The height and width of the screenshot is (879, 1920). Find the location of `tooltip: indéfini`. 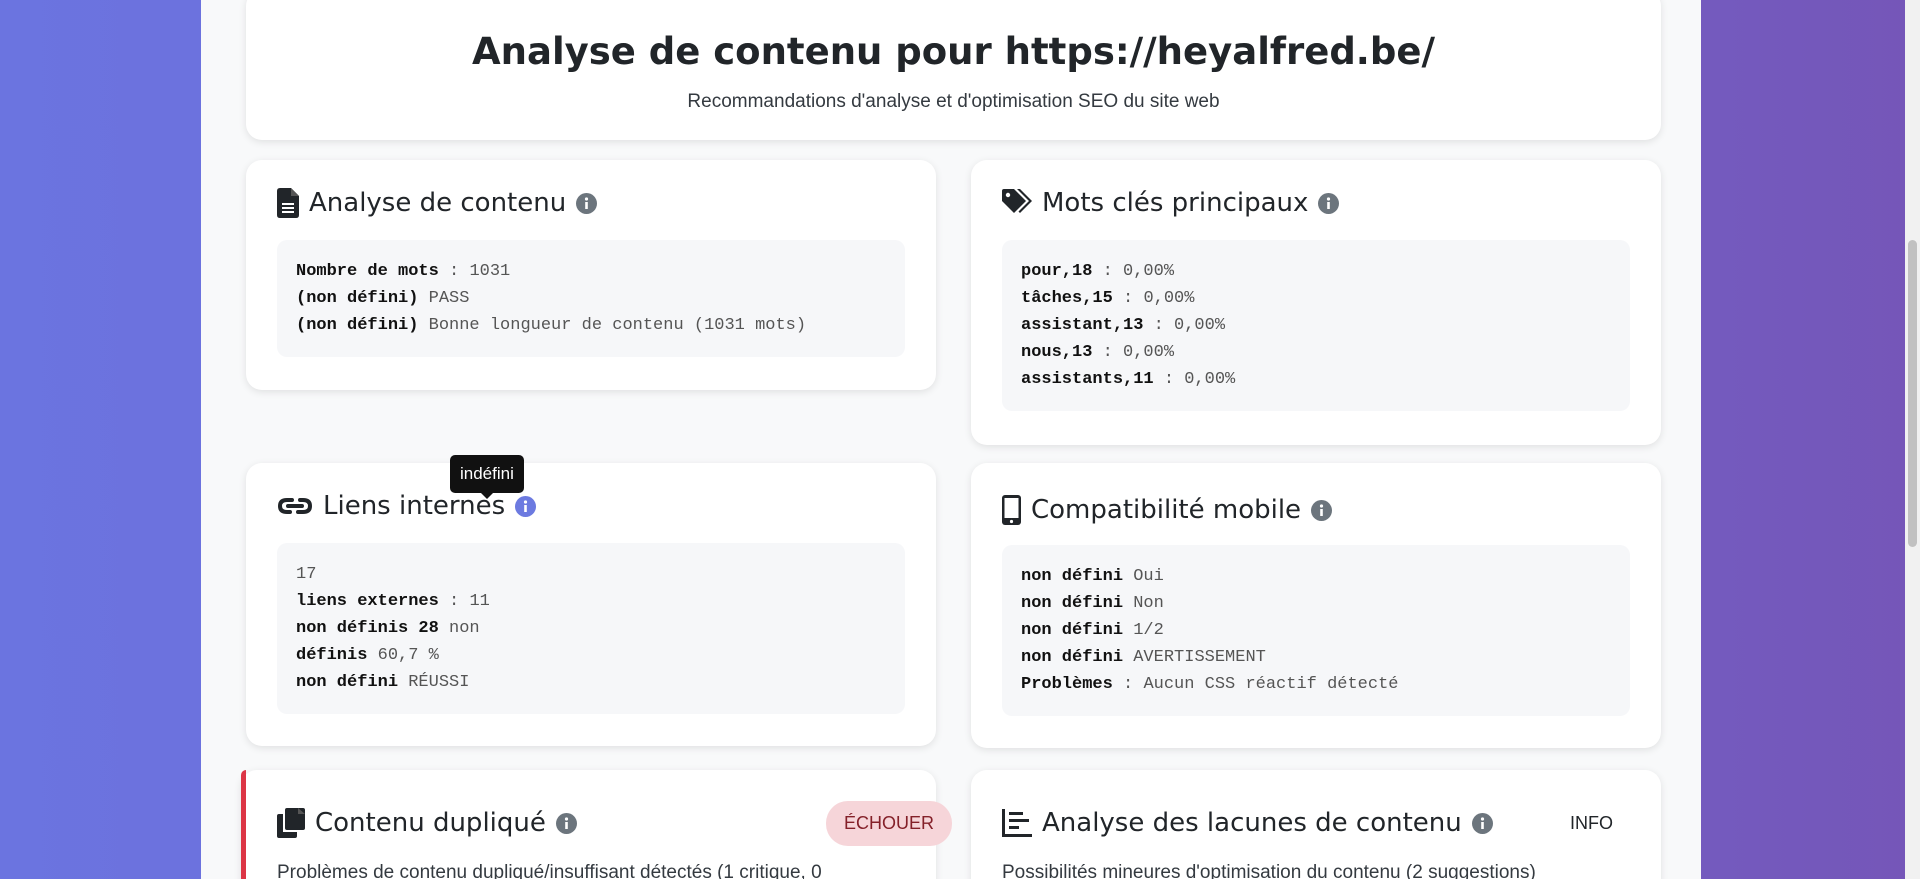

tooltip: indéfini is located at coordinates (487, 477).